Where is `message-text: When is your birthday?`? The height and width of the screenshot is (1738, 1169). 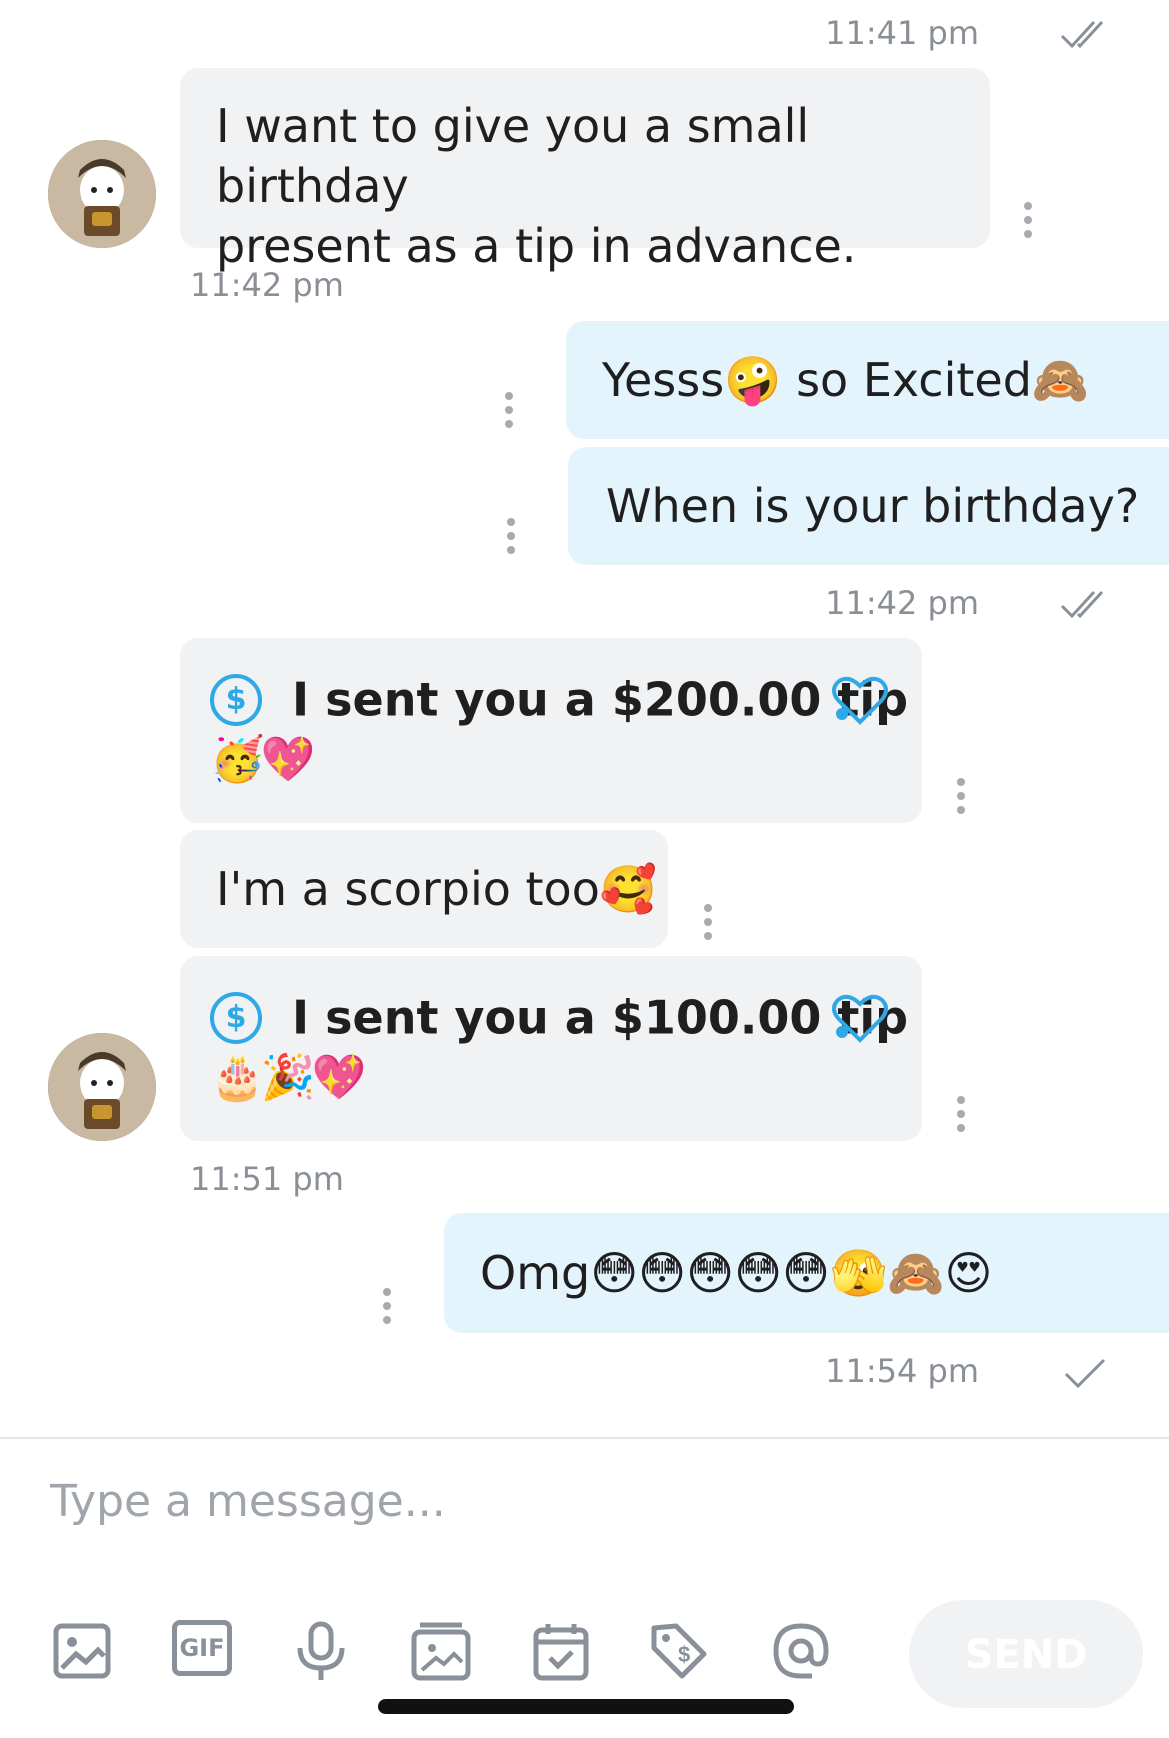
message-text: When is your birthday? is located at coordinates (873, 506).